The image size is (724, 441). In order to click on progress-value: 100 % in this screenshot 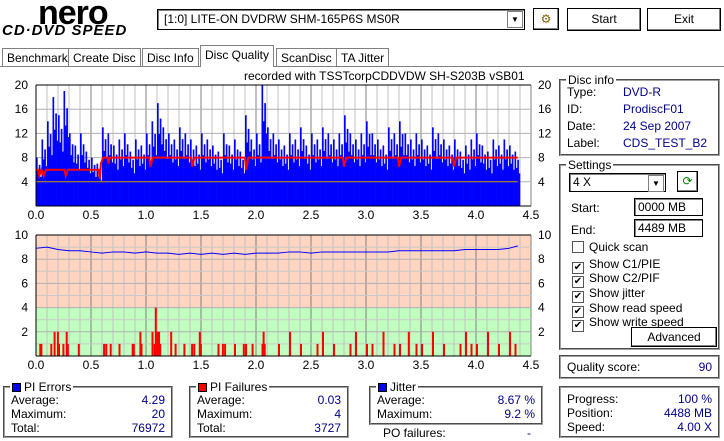, I will do `click(694, 399)`.